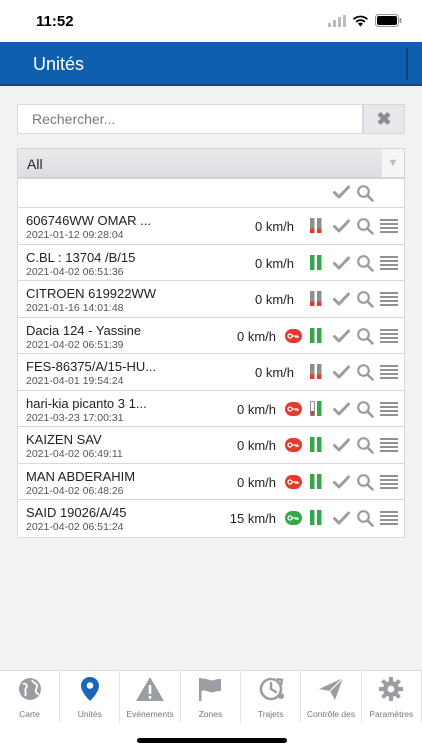 The width and height of the screenshot is (422, 750). What do you see at coordinates (210, 689) in the screenshot?
I see `flag-icon` at bounding box center [210, 689].